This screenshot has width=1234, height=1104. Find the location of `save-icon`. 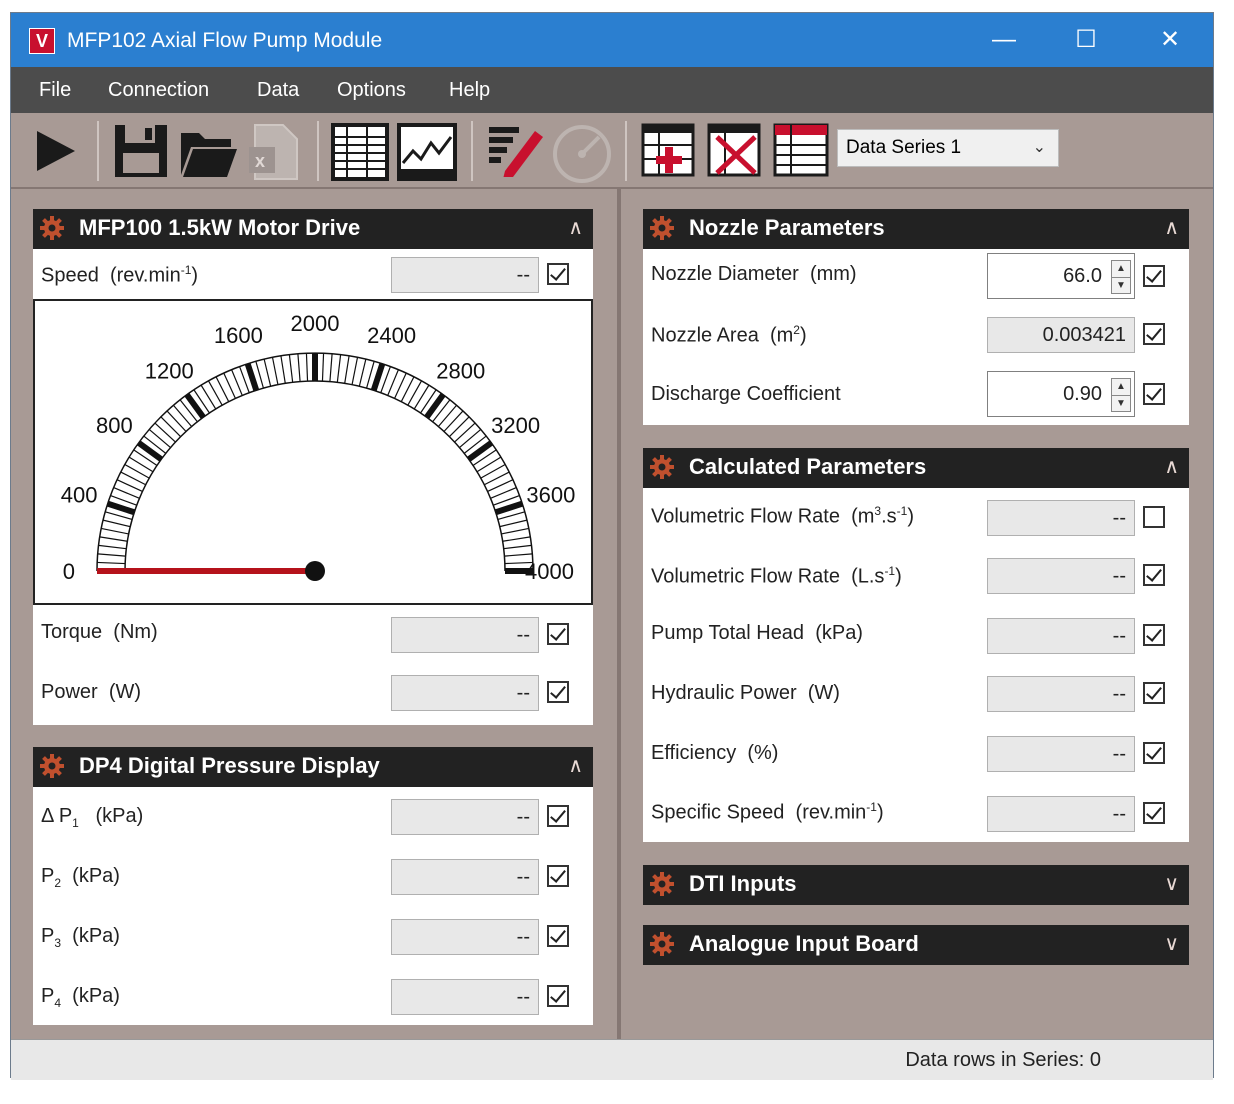

save-icon is located at coordinates (141, 151).